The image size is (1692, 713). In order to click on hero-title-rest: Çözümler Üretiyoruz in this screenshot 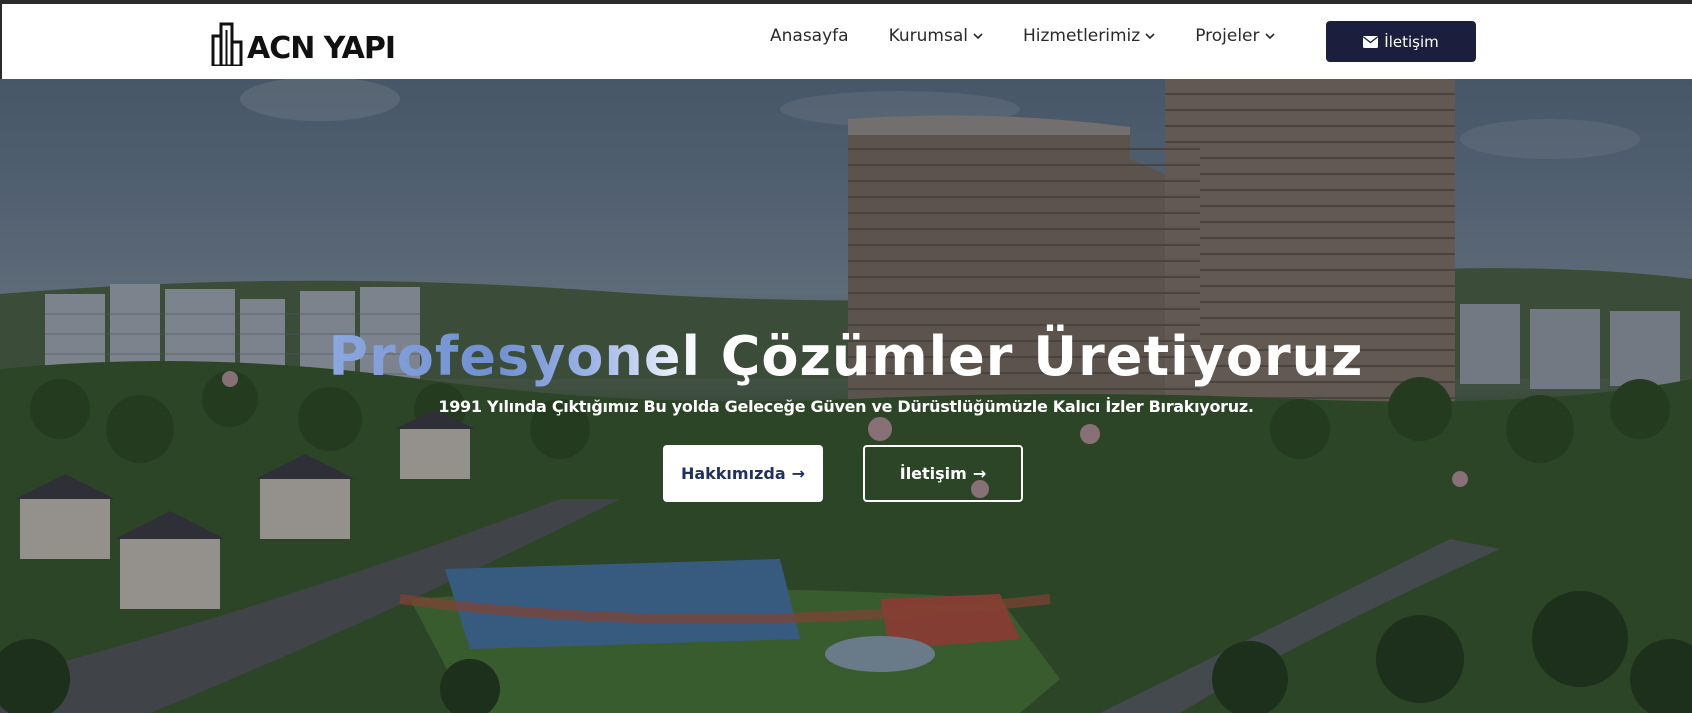, I will do `click(1032, 357)`.